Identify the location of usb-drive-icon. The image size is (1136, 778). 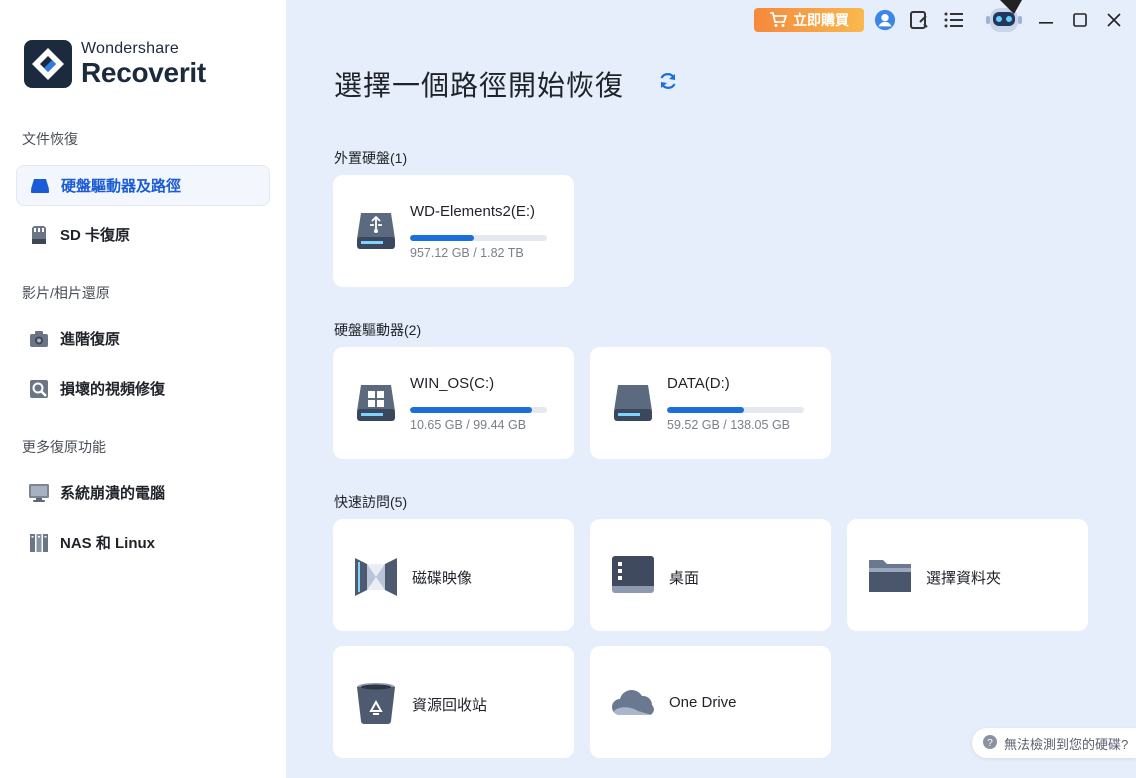
(376, 233).